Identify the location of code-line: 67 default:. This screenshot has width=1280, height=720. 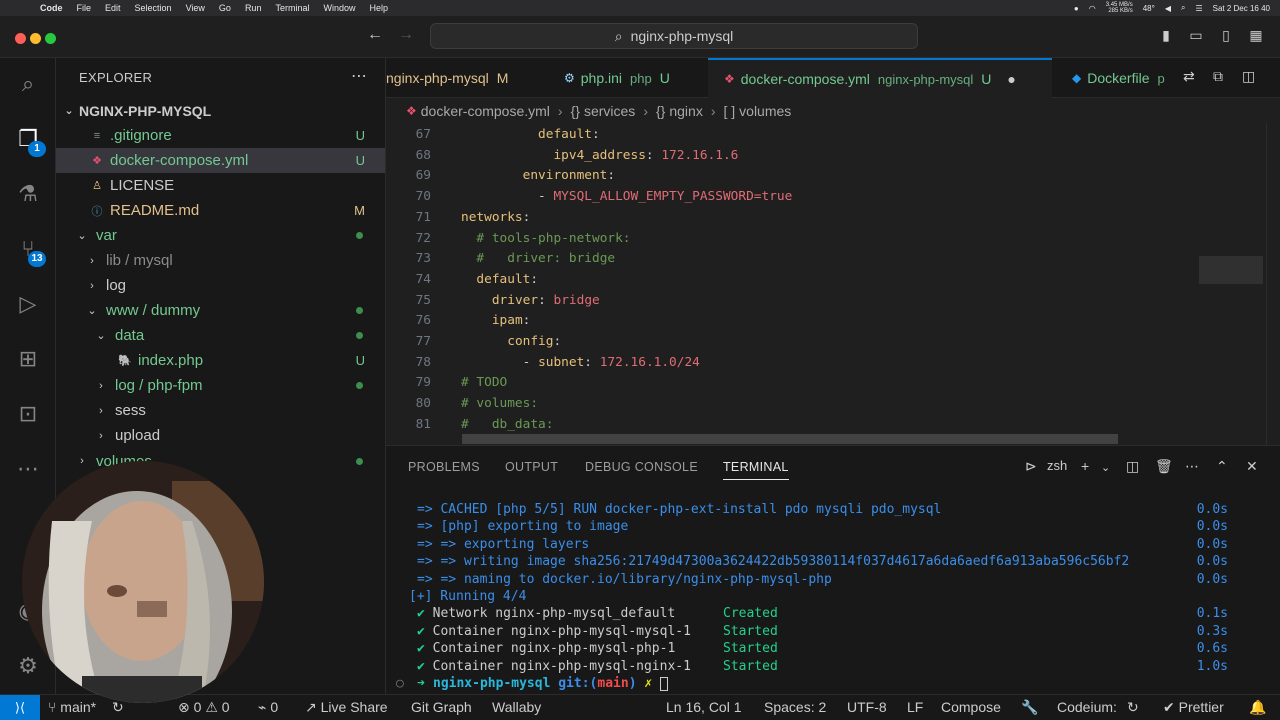
(791, 135).